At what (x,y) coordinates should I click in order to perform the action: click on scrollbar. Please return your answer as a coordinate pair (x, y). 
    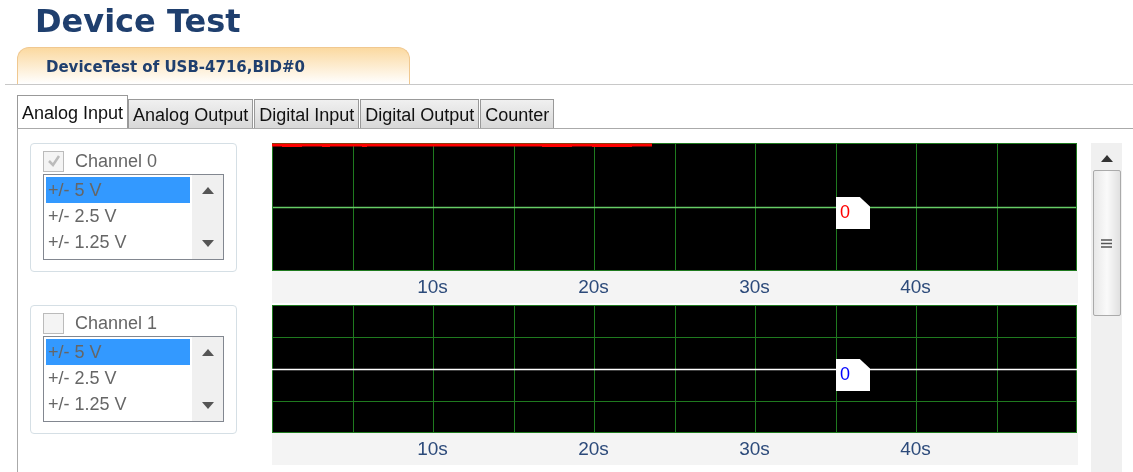
    Looking at the image, I should click on (1106, 307).